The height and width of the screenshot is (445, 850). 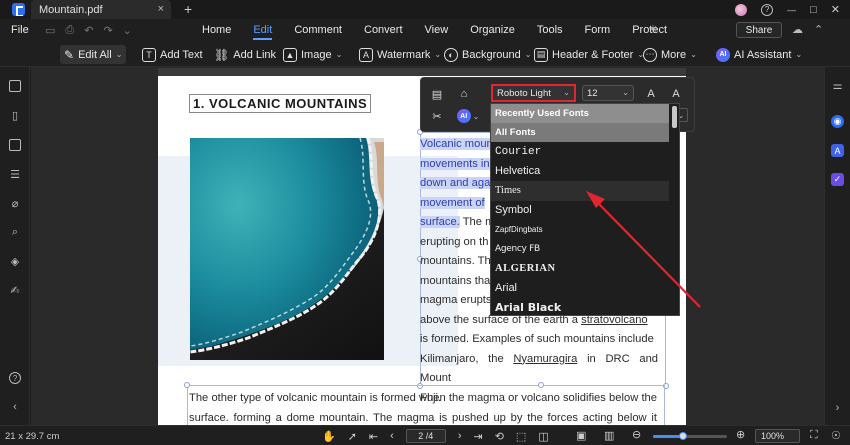 I want to click on page-number-input: 2 /4, so click(x=425, y=436).